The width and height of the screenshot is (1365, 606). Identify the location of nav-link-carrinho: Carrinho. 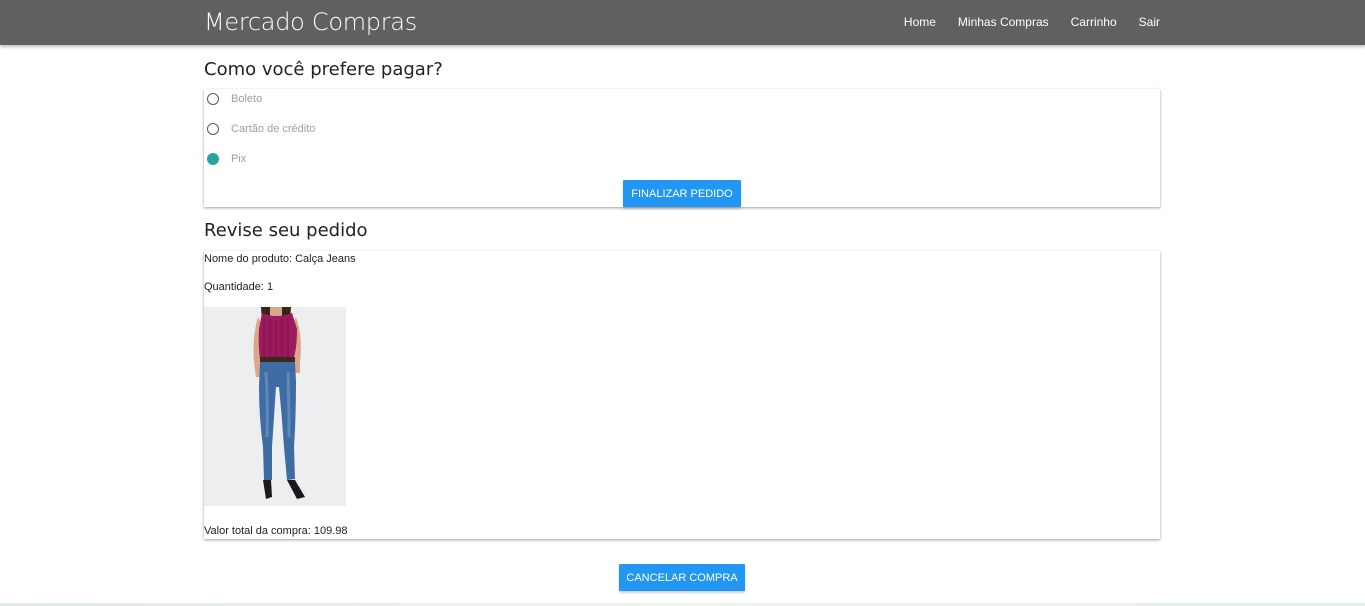
(1094, 22).